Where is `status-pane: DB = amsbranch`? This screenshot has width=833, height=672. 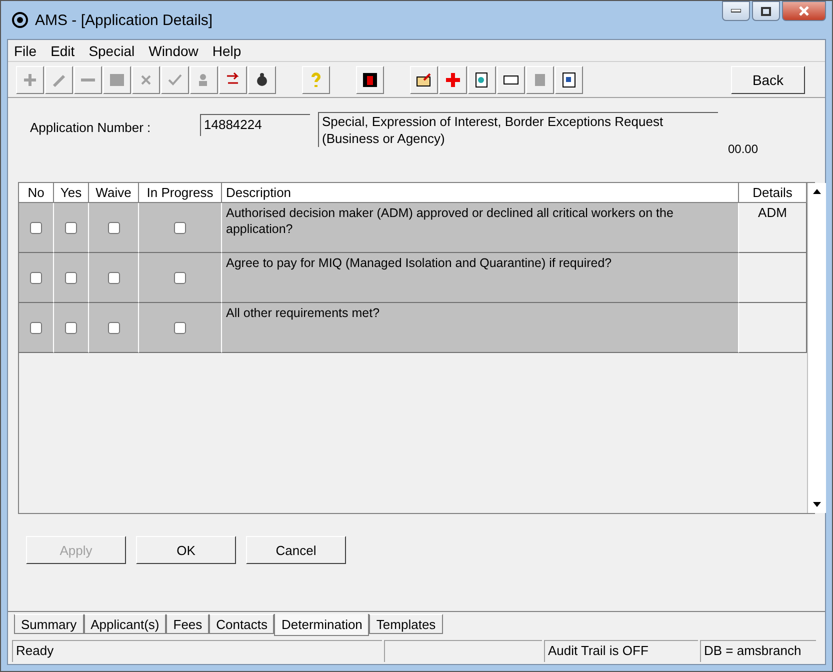
status-pane: DB = amsbranch is located at coordinates (758, 651).